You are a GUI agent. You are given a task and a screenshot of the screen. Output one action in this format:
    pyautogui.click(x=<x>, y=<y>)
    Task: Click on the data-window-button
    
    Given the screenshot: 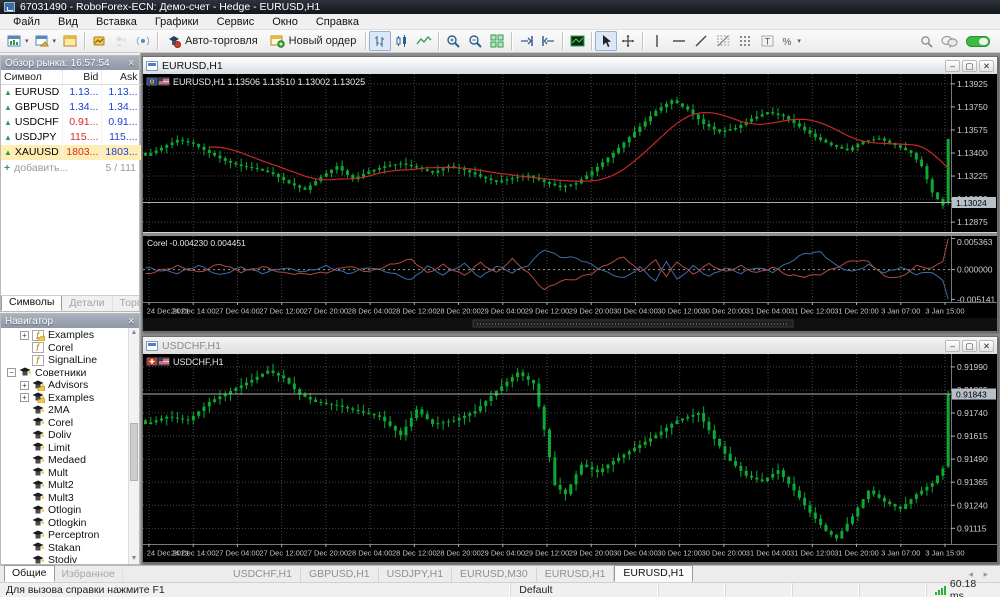 What is the action you would take?
    pyautogui.click(x=121, y=41)
    